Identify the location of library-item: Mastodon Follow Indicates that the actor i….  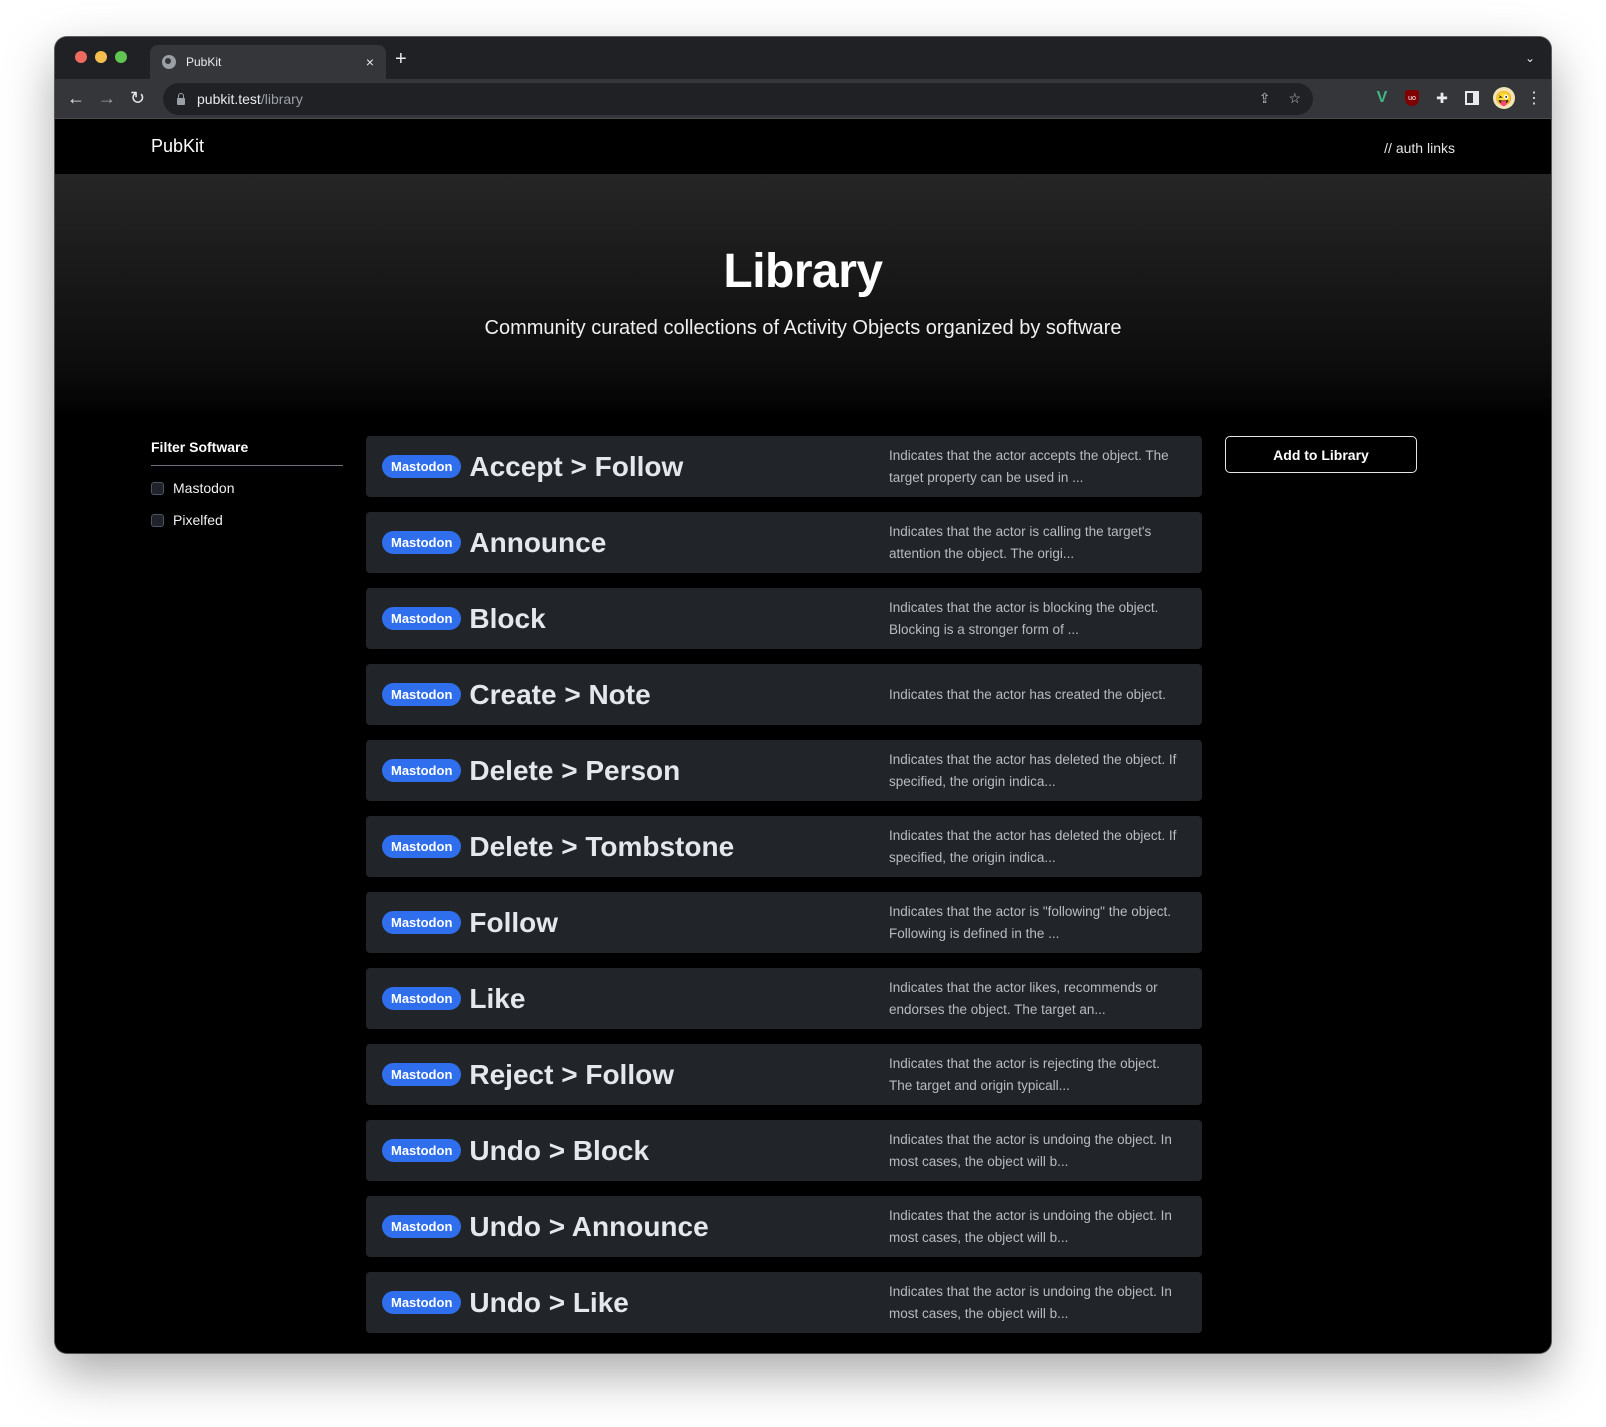
(784, 922).